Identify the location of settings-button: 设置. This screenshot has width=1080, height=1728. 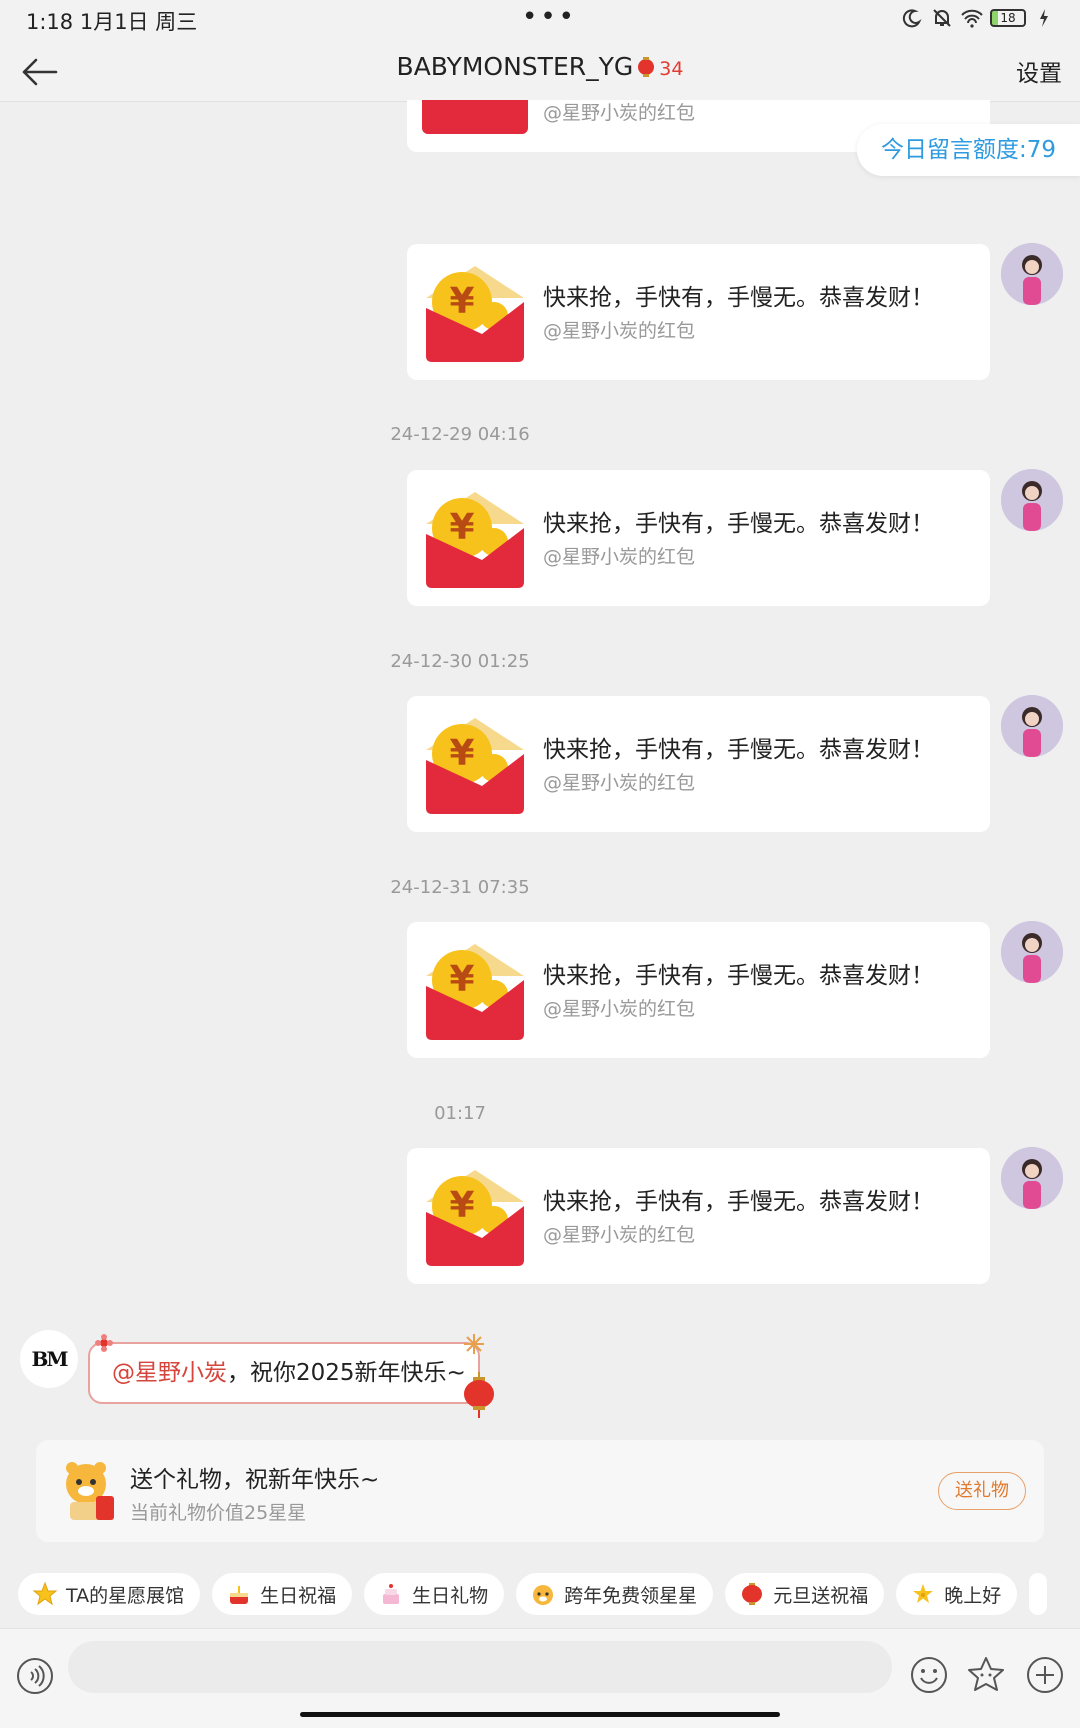
(1039, 71).